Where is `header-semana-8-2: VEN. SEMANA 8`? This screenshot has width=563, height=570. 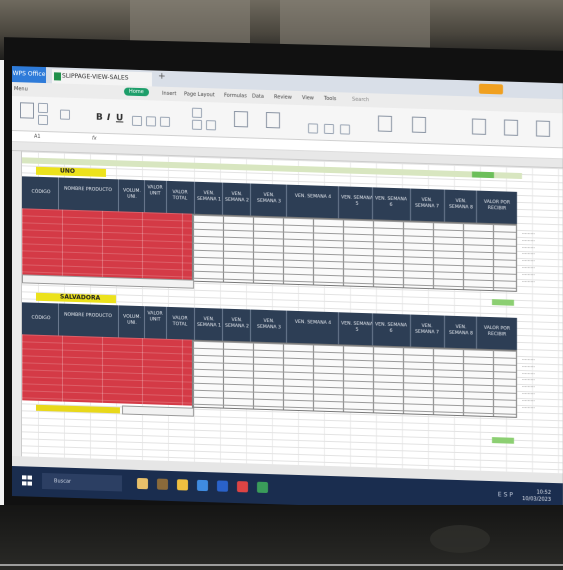 header-semana-8-2: VEN. SEMANA 8 is located at coordinates (461, 331).